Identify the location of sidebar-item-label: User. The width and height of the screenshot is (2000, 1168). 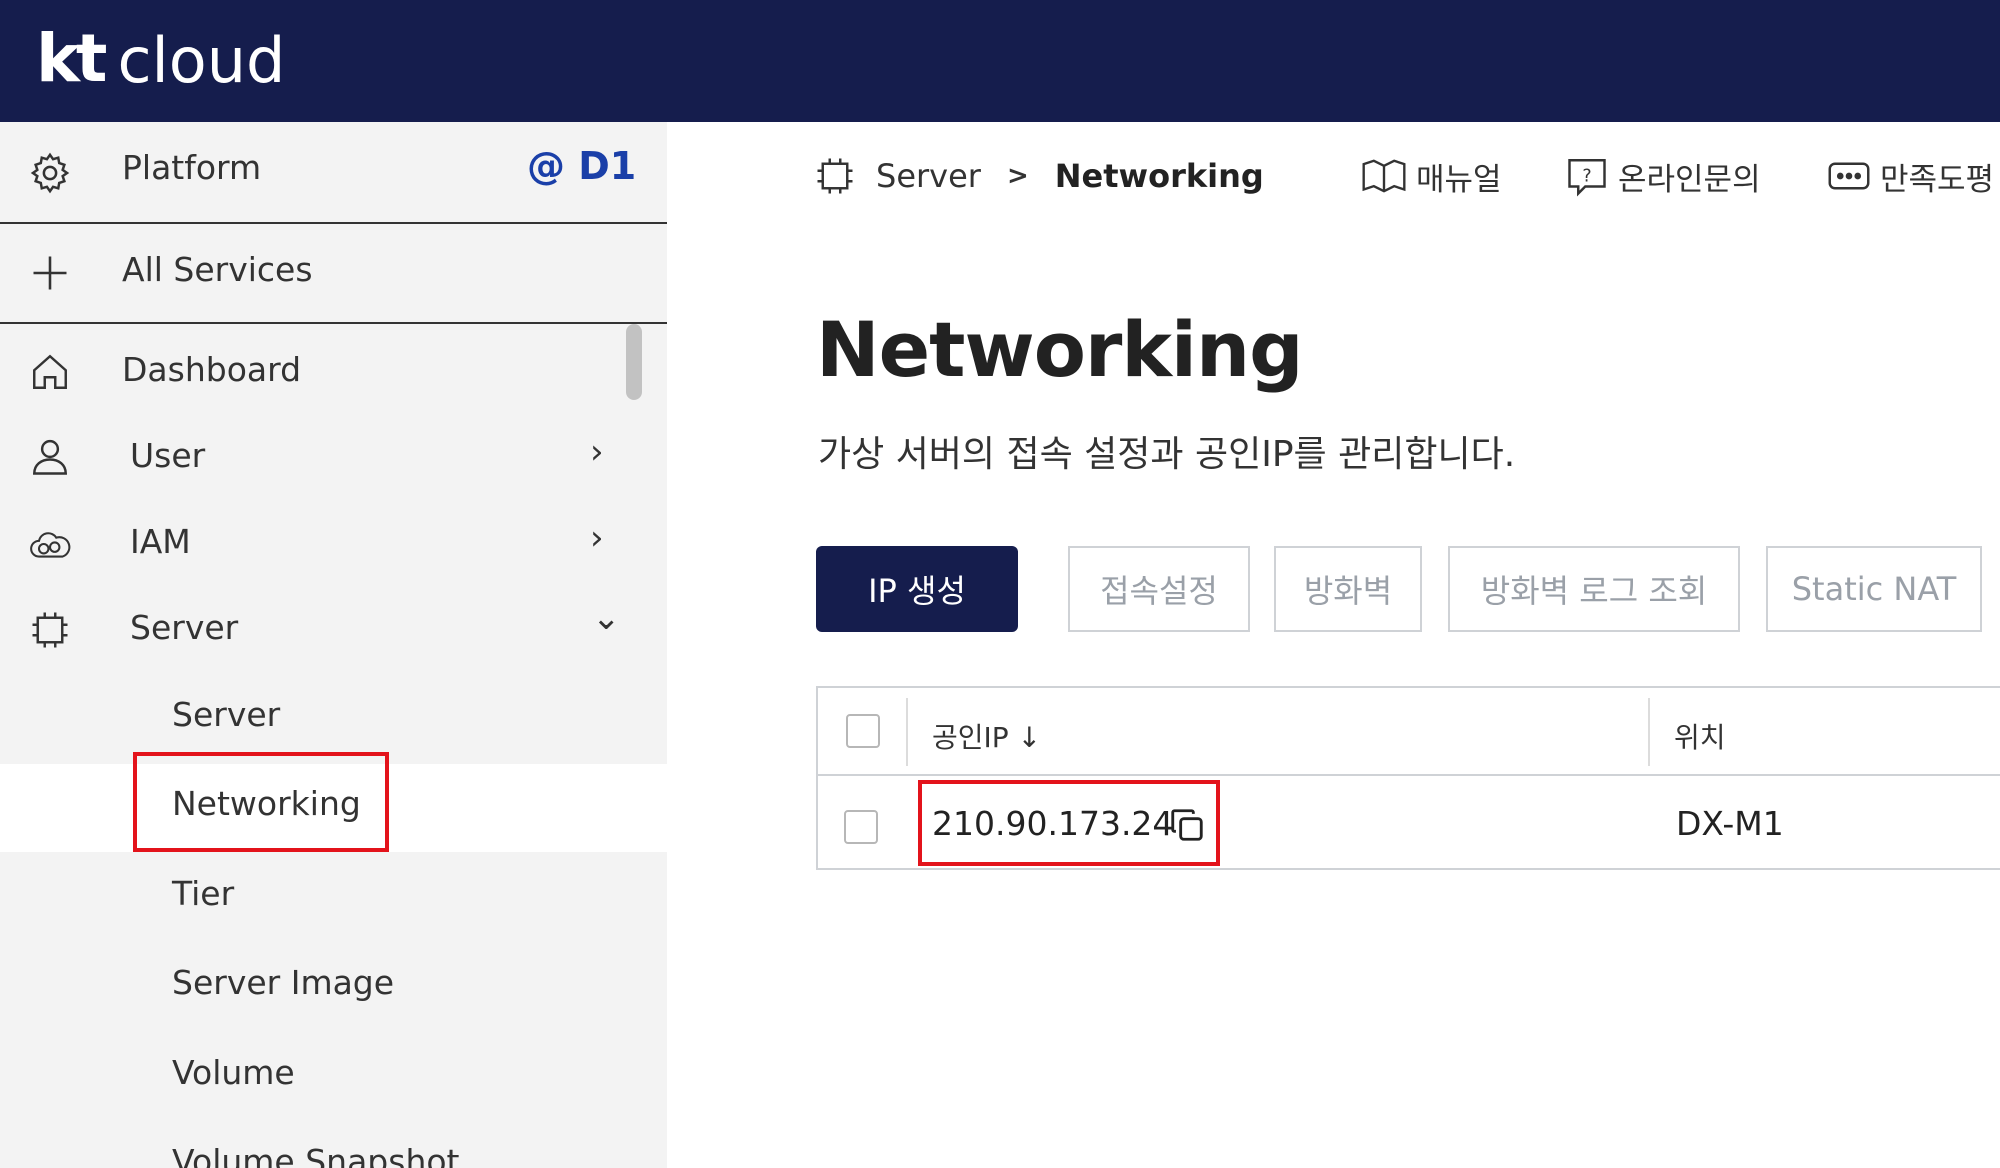
(168, 455).